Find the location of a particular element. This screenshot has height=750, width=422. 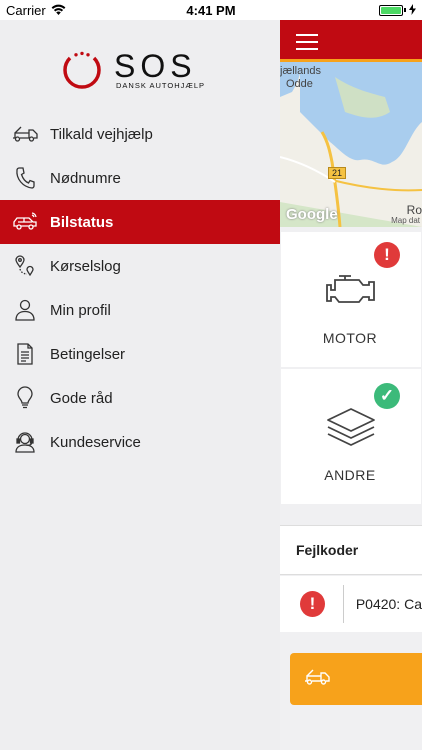

phone-icon is located at coordinates (25, 178).